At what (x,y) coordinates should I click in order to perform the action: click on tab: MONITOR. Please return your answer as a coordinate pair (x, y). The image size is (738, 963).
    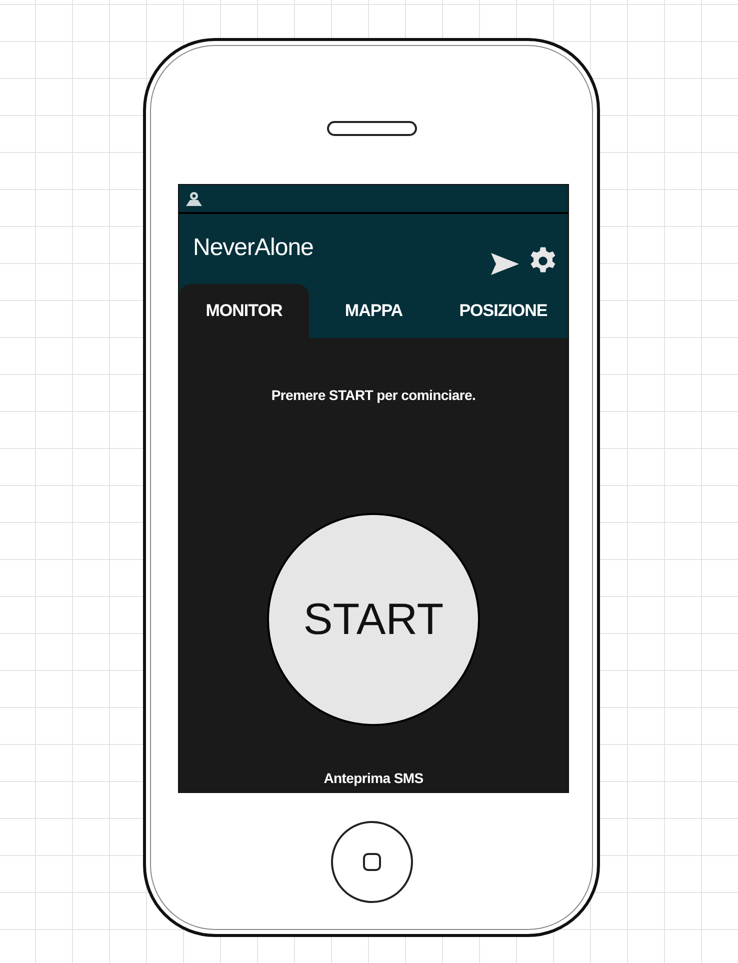
    Looking at the image, I should click on (244, 311).